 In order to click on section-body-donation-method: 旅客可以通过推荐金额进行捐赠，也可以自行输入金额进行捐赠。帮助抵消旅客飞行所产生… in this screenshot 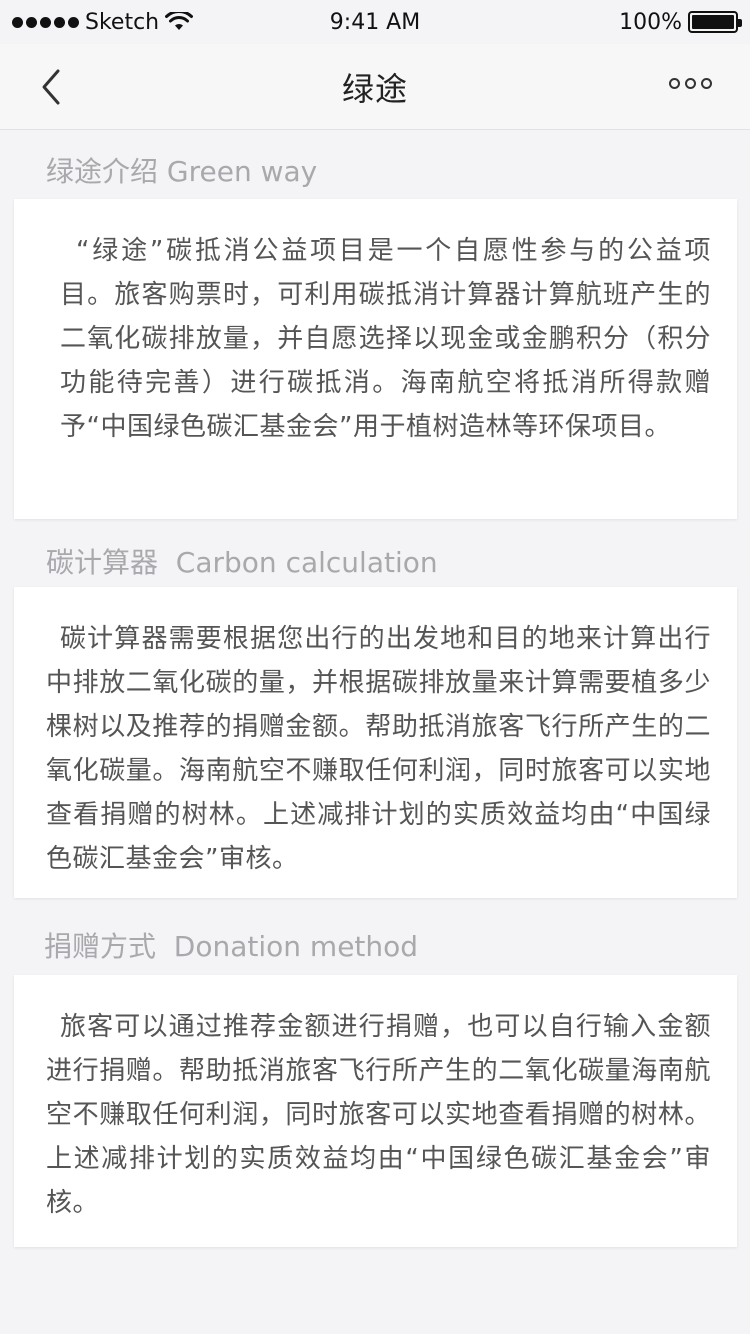, I will do `click(378, 1115)`.